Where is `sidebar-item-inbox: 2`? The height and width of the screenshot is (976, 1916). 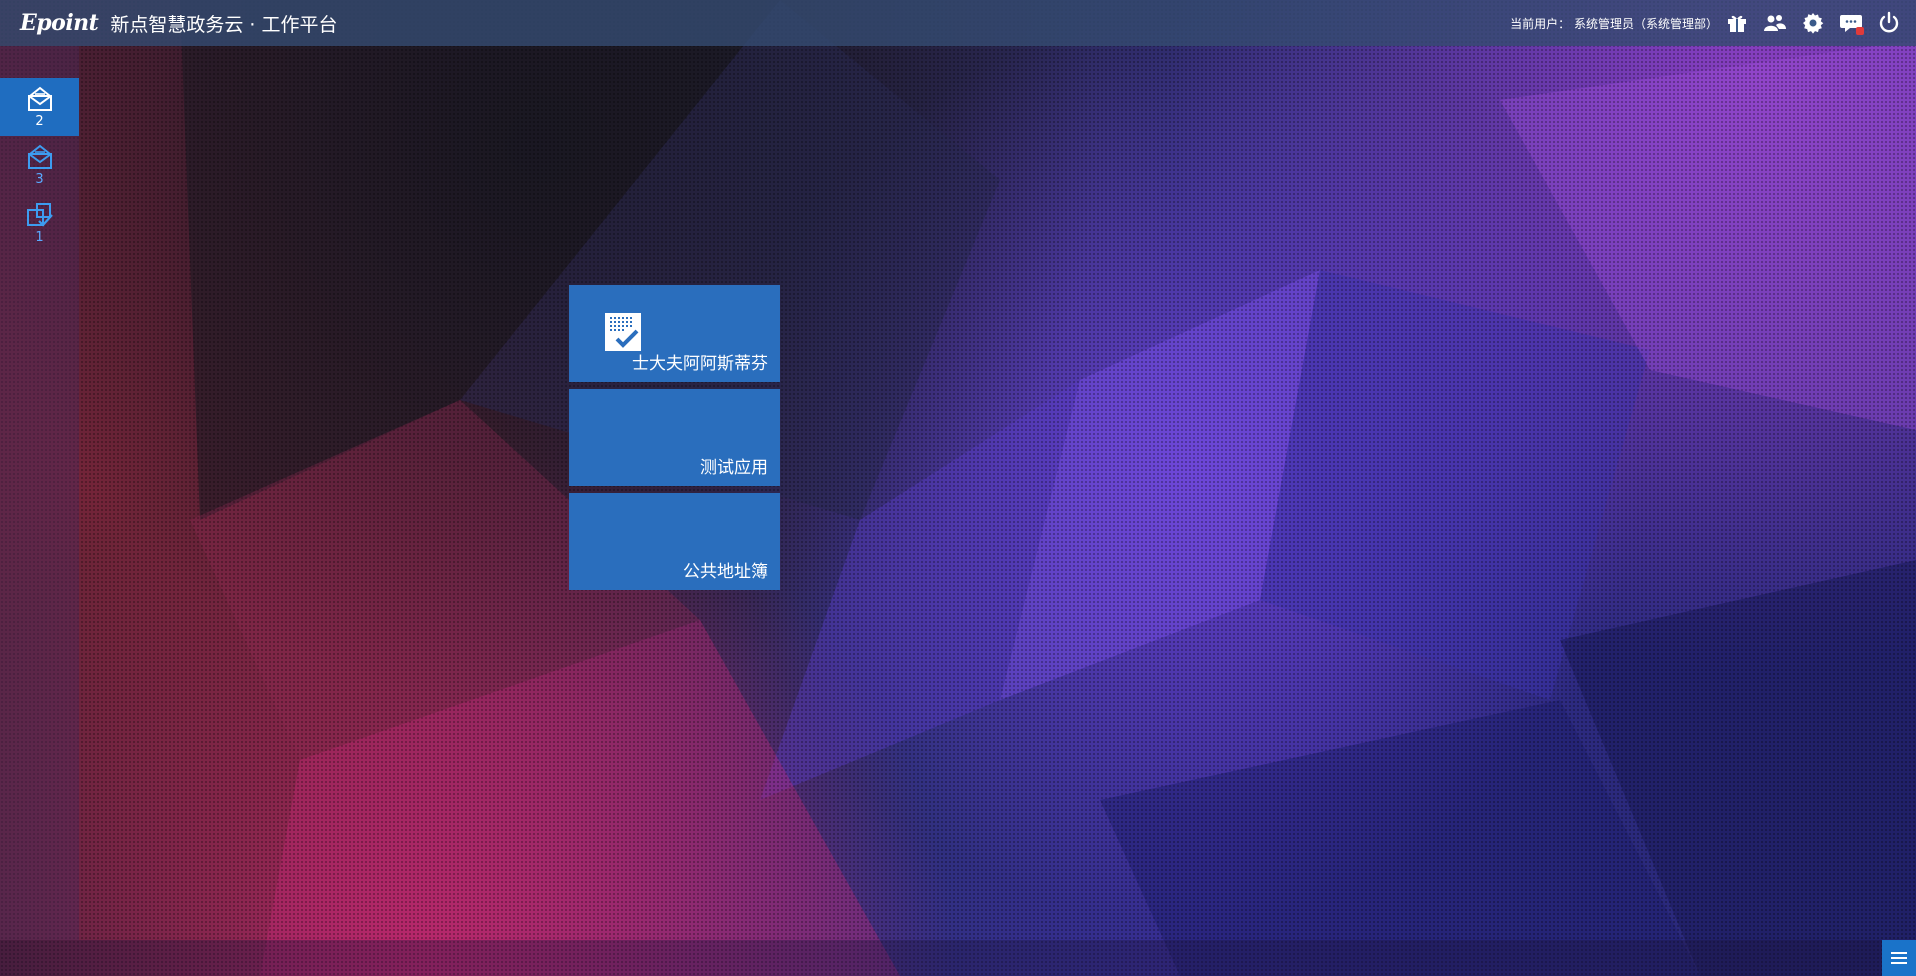 sidebar-item-inbox: 2 is located at coordinates (39, 107).